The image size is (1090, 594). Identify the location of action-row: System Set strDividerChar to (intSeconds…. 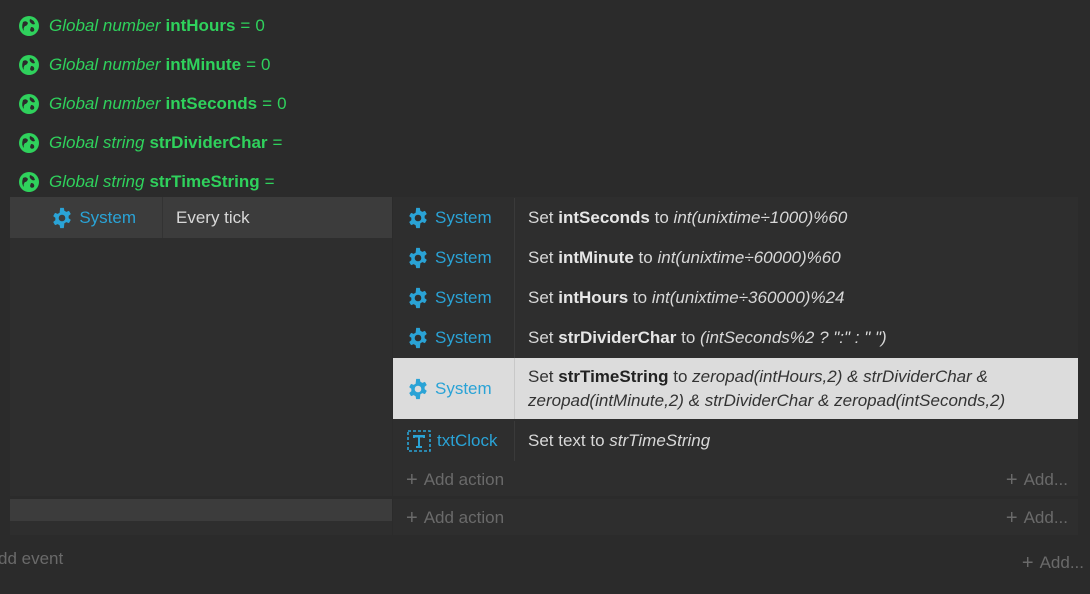
(735, 338).